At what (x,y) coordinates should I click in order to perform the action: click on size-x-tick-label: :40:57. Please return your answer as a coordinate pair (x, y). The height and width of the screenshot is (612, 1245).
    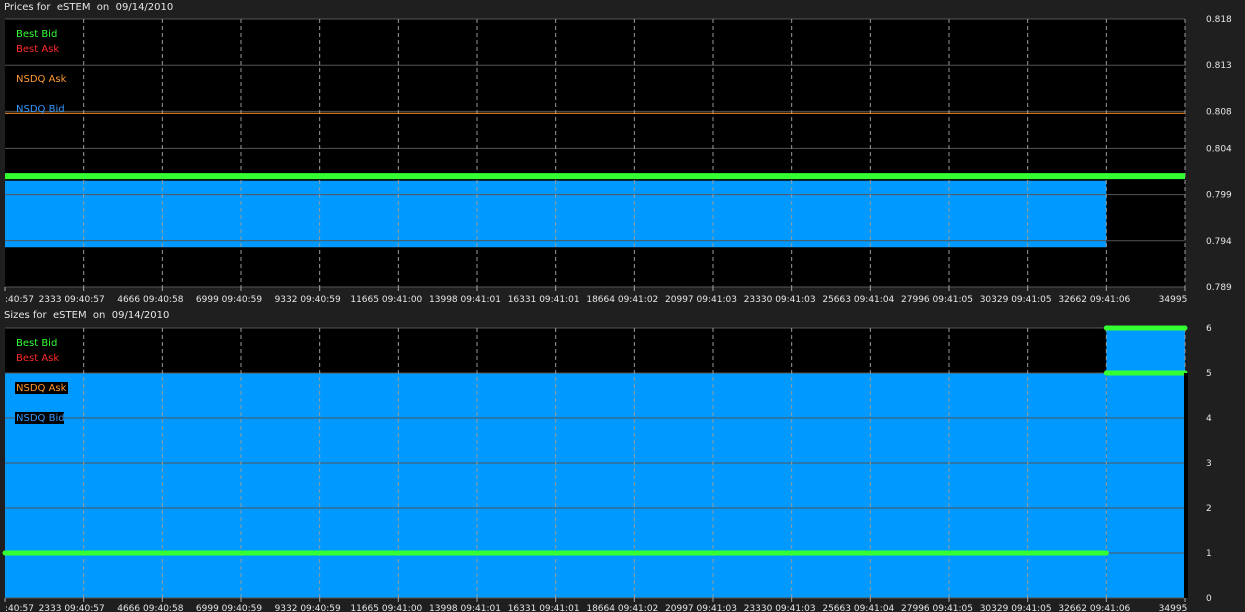
    Looking at the image, I should click on (19, 608).